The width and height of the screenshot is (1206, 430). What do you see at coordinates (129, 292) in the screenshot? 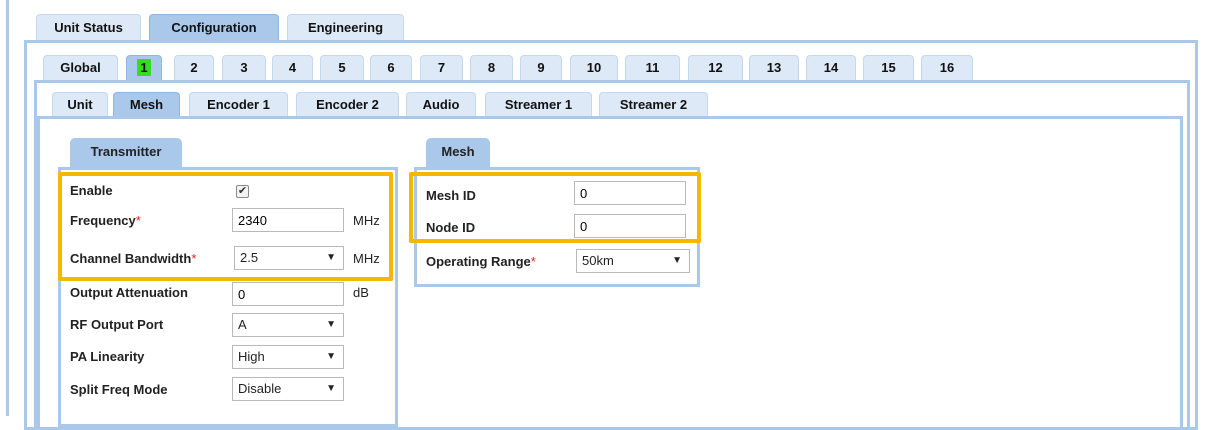
I see `output-attenuation-label: Output Attenuation` at bounding box center [129, 292].